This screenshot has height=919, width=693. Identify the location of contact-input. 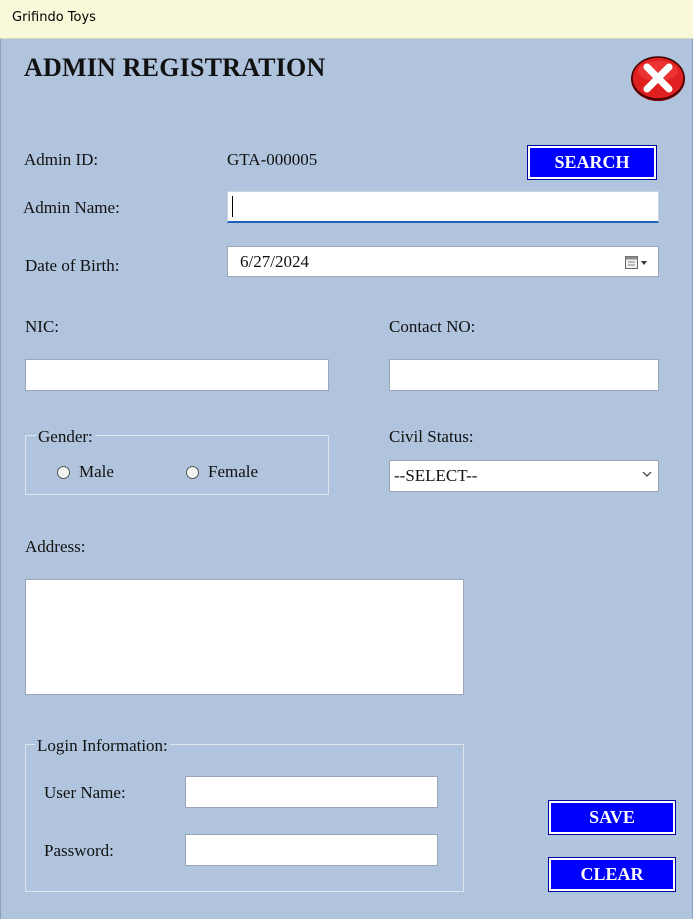
(524, 375).